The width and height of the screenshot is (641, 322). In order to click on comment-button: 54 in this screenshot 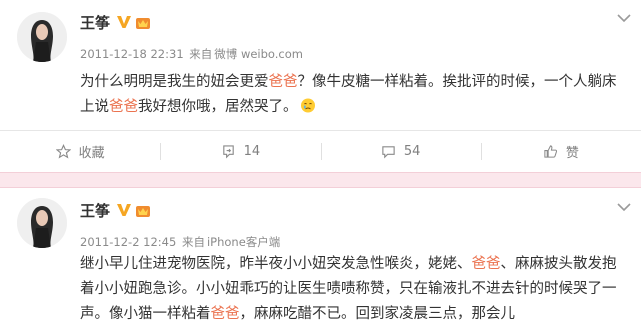, I will do `click(400, 151)`.